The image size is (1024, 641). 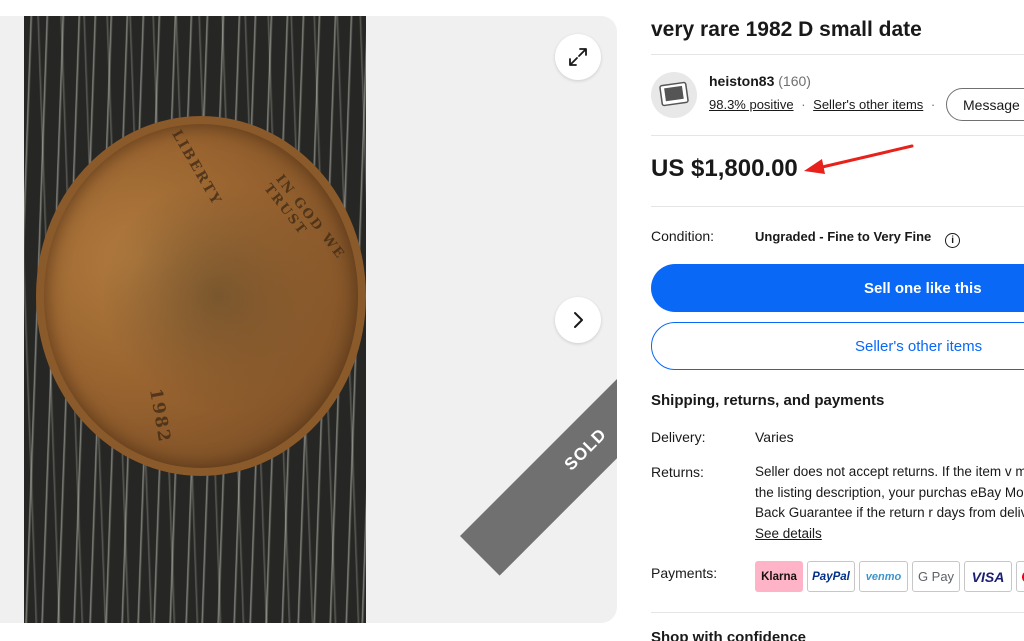 What do you see at coordinates (684, 573) in the screenshot?
I see `payments-label: Payments:` at bounding box center [684, 573].